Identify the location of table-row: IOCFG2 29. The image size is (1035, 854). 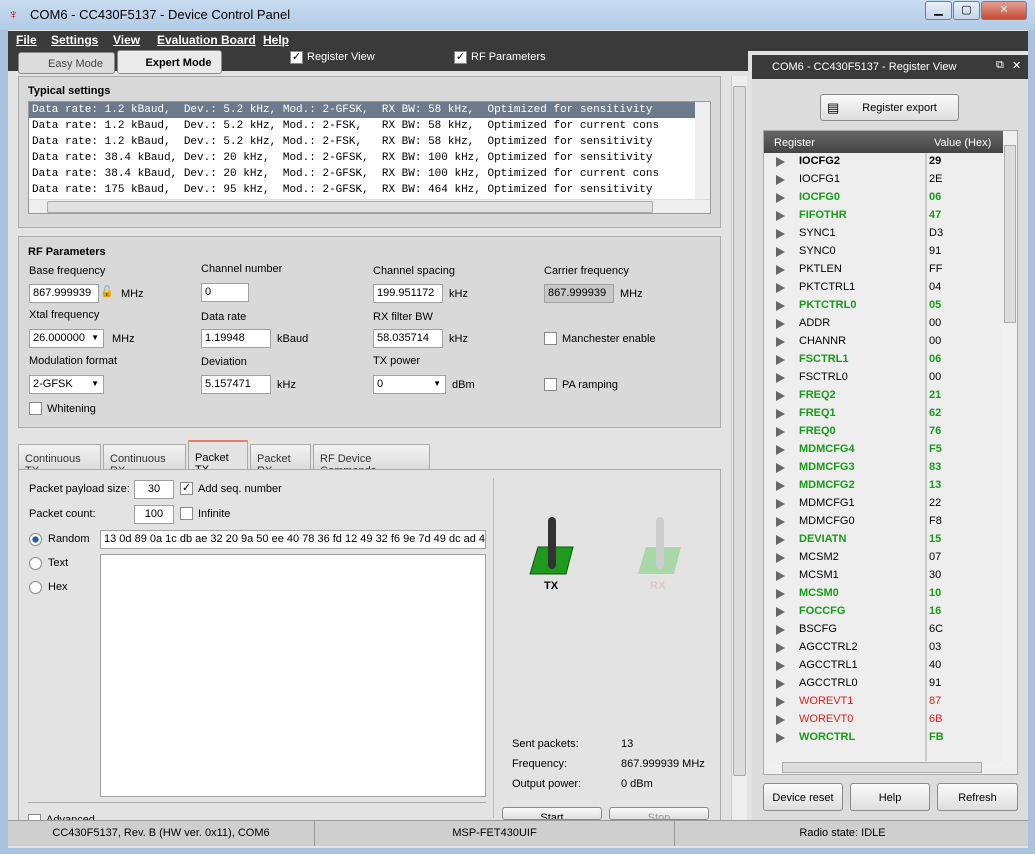
(884, 162).